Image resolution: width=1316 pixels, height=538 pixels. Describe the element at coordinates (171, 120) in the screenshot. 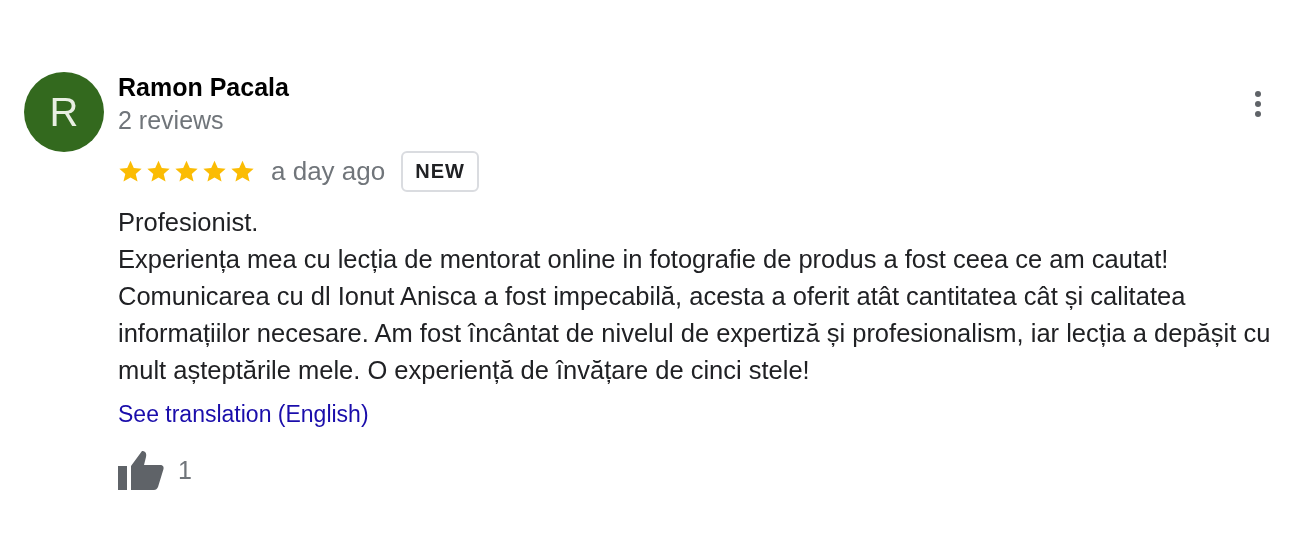

I see `review-count: 2 reviews` at that location.